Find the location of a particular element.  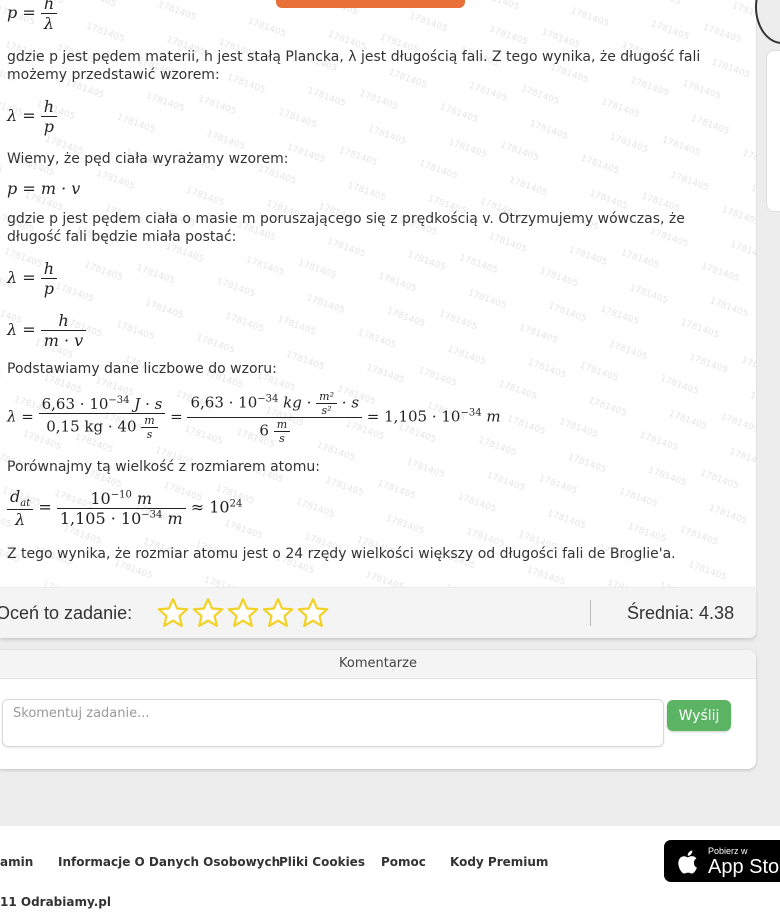

comments-section: Komentarze Wyślij is located at coordinates (378, 709).